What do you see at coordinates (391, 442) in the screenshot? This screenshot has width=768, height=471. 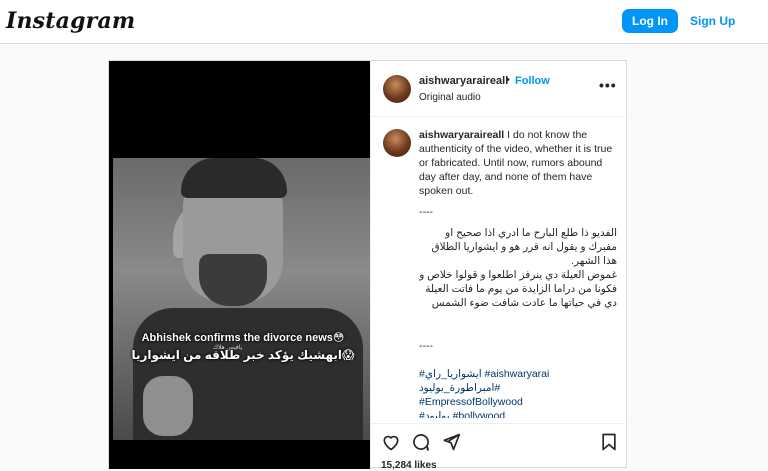 I see `heart-icon` at bounding box center [391, 442].